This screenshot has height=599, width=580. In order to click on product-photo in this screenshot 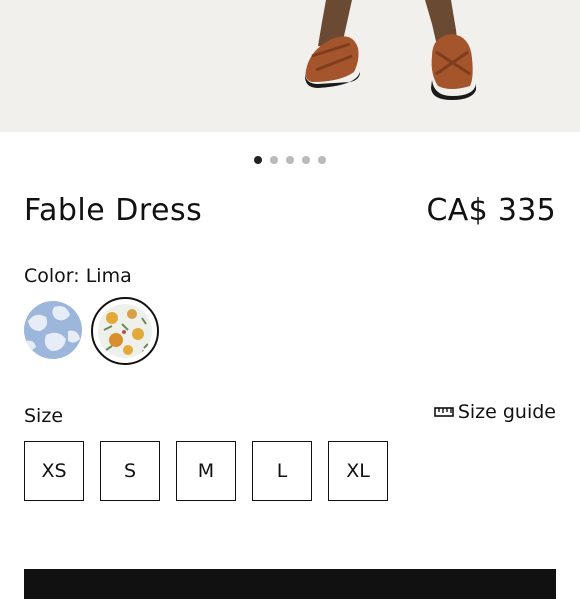, I will do `click(390, 50)`.